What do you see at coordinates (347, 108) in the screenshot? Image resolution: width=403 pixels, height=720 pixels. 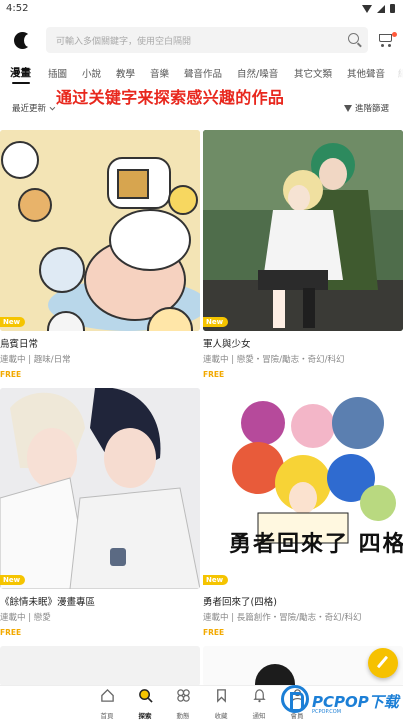 I see `filter-icon` at bounding box center [347, 108].